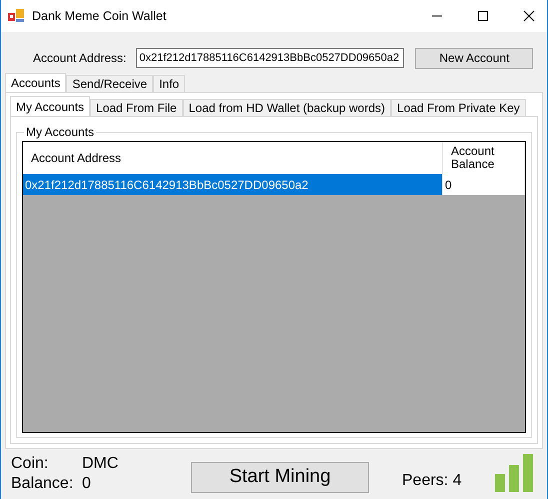 The image size is (548, 499). What do you see at coordinates (42, 484) in the screenshot?
I see `balance-label: Balance:` at bounding box center [42, 484].